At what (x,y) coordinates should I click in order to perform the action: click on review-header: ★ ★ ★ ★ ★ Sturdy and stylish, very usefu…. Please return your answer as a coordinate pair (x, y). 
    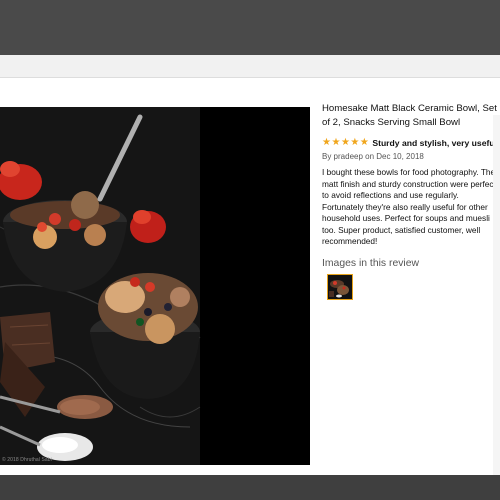
    Looking at the image, I should click on (411, 143).